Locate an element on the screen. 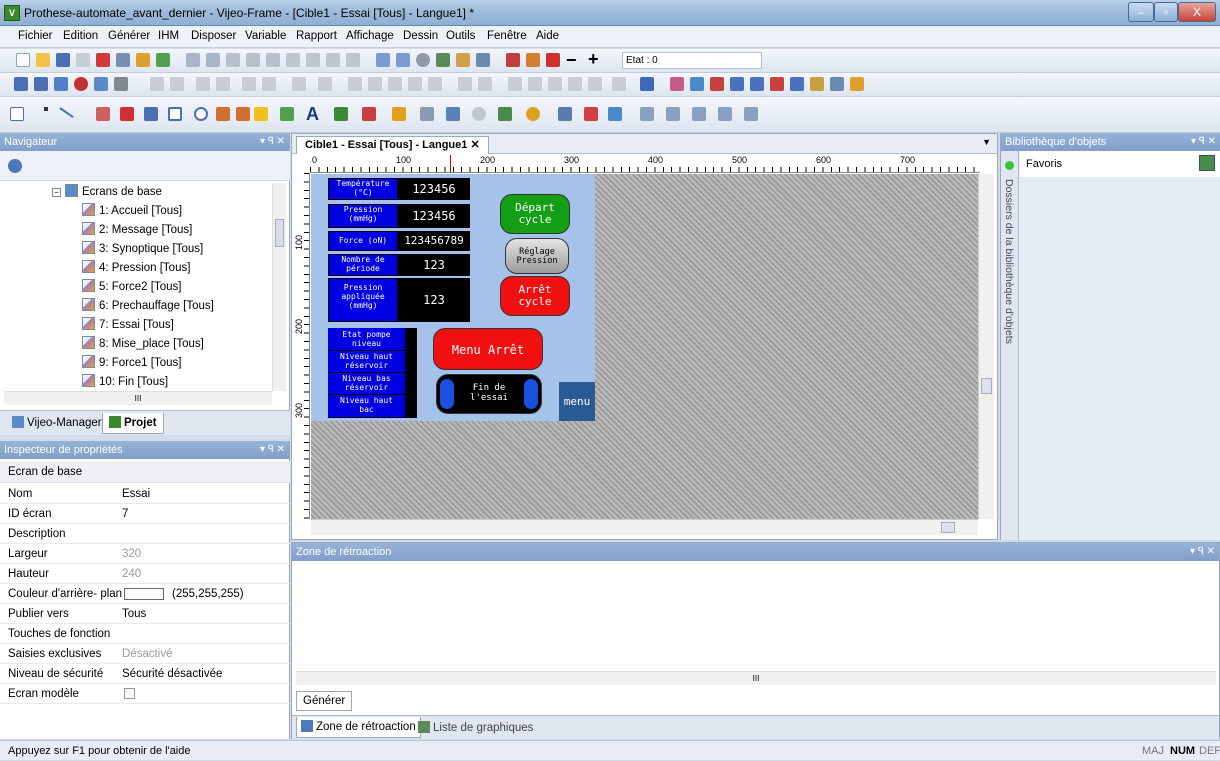 This screenshot has height=761, width=1220. tree-item-essai: 7: Essai [Tous] is located at coordinates (128, 325).